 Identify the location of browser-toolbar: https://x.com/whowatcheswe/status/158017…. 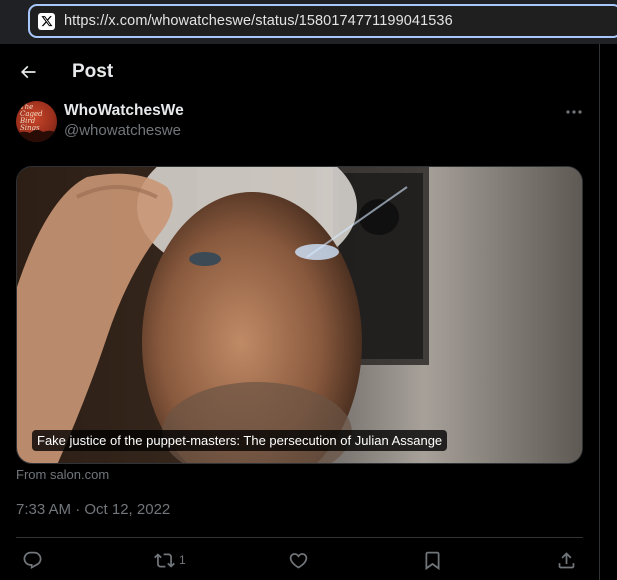
(308, 22).